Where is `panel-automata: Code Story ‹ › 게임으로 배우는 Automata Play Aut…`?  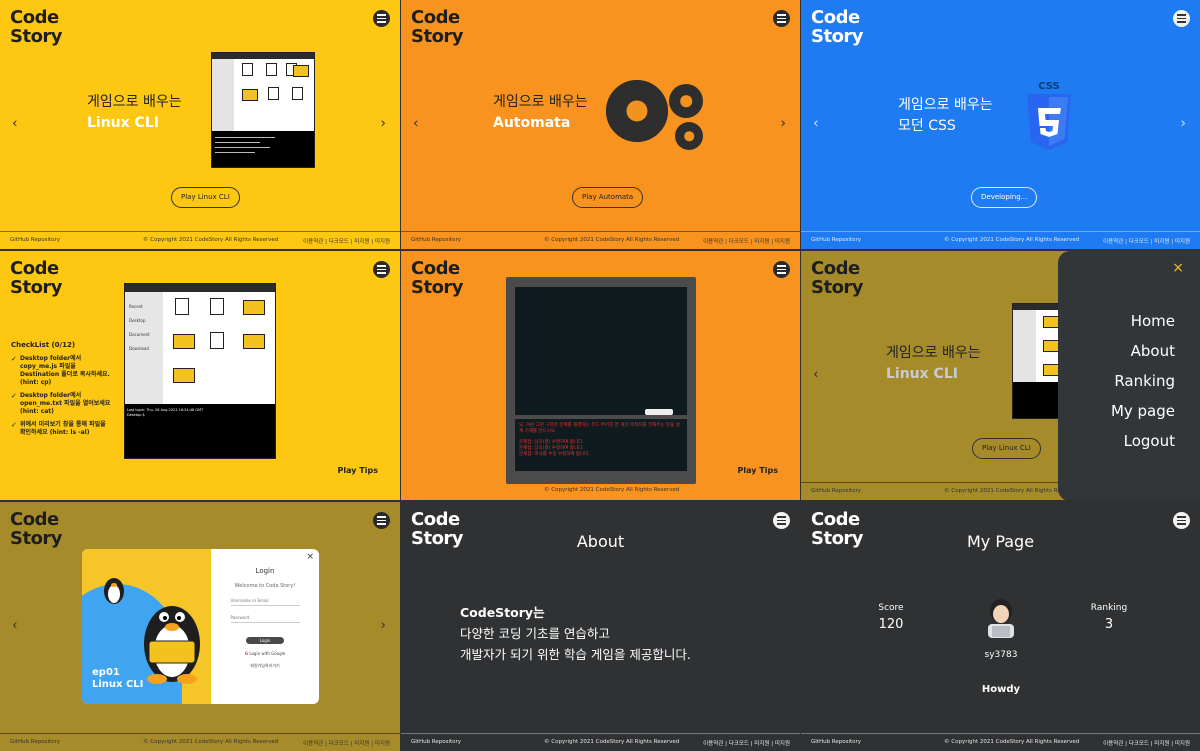 panel-automata: Code Story ‹ › 게임으로 배우는 Automata Play Aut… is located at coordinates (600, 124).